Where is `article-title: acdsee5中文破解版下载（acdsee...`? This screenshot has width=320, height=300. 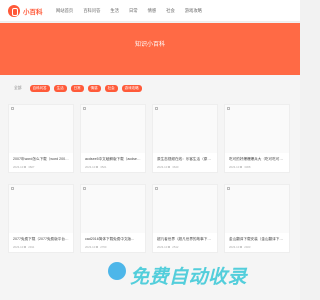 article-title: acdsee5中文破解版下载（acdsee... is located at coordinates (113, 157).